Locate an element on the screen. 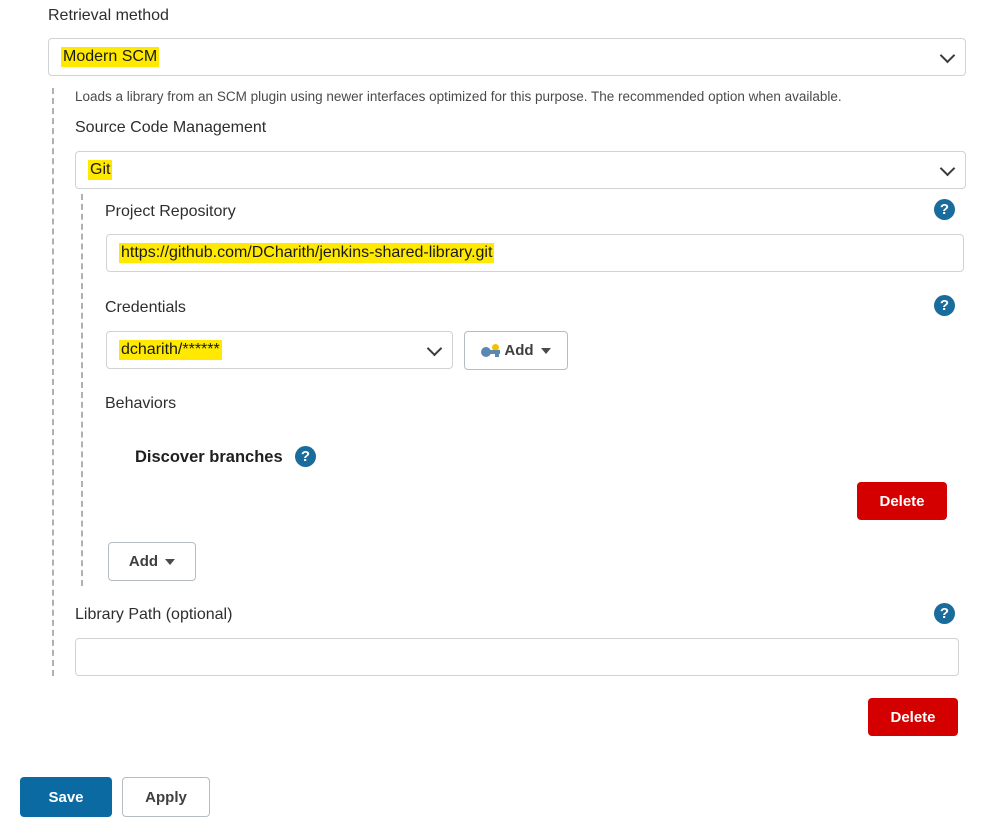 This screenshot has height=827, width=987. form-guide-rail-inner is located at coordinates (82, 390).